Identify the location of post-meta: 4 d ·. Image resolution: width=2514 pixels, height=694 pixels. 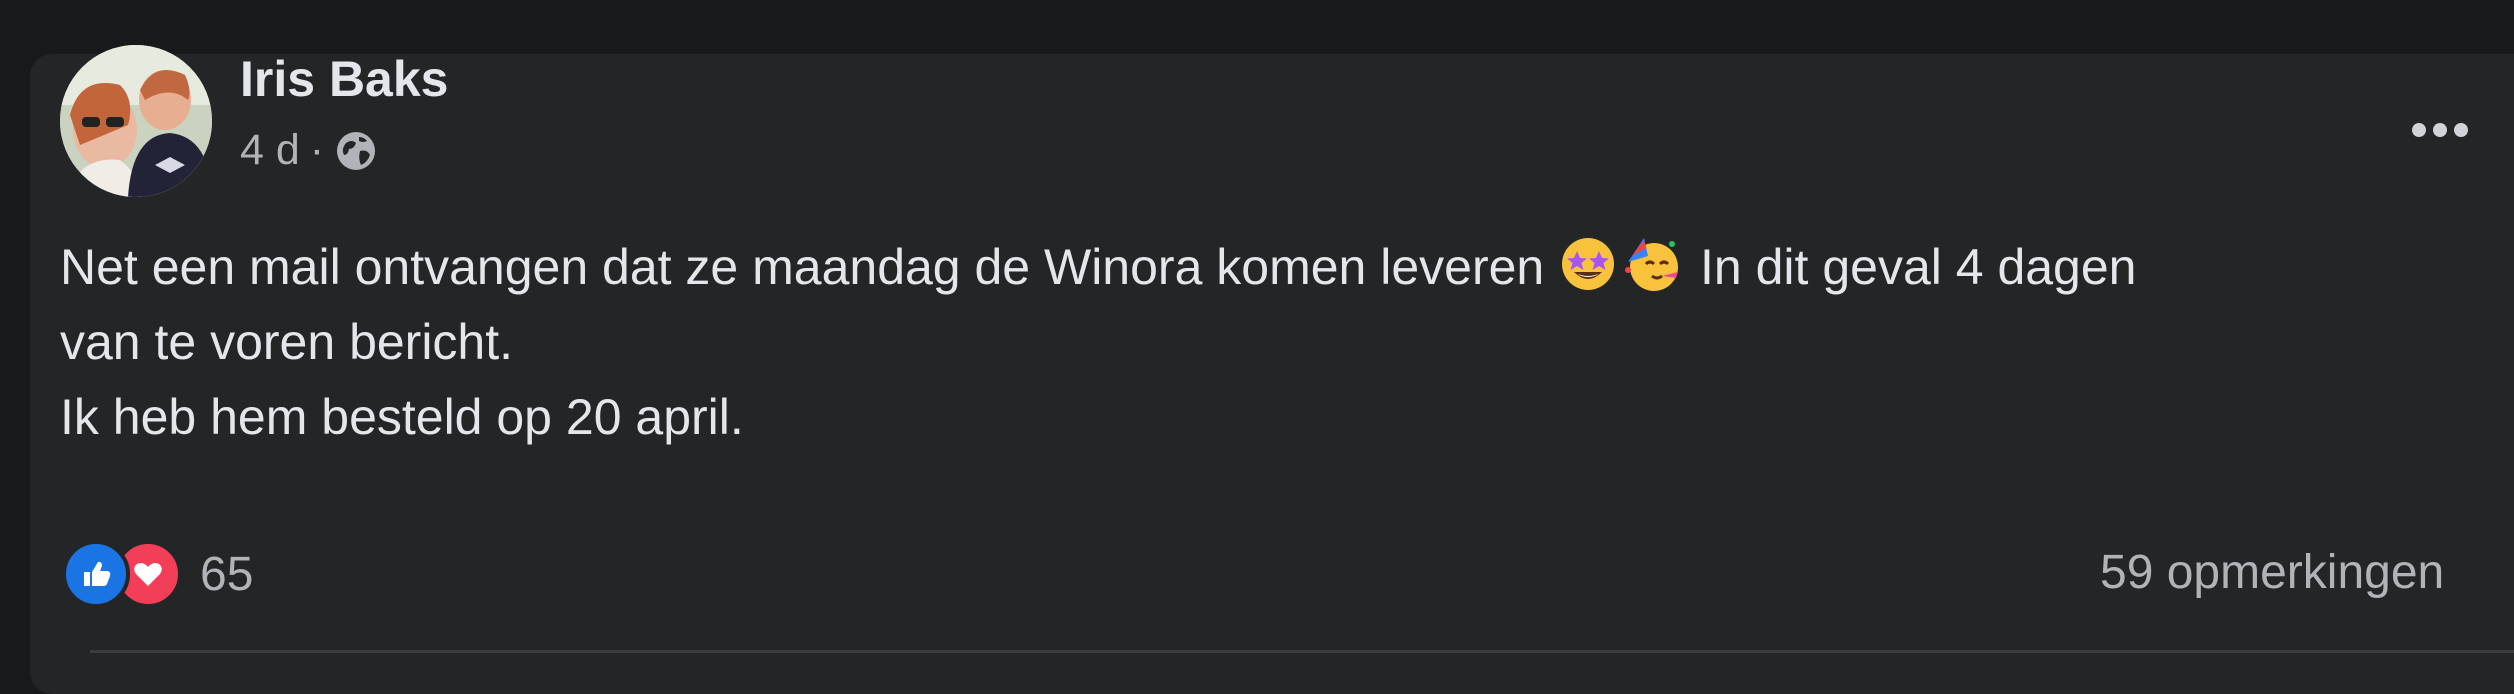
(309, 150).